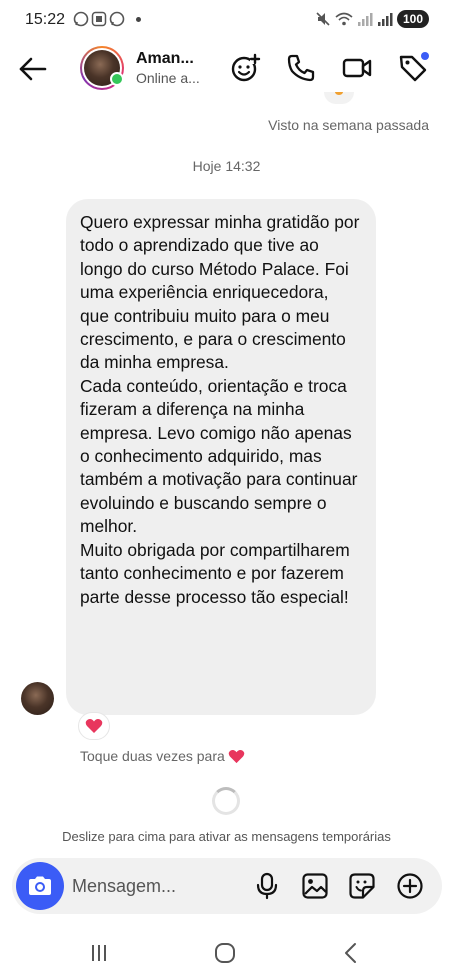 This screenshot has width=453, height=980. I want to click on loading-spinner, so click(226, 801).